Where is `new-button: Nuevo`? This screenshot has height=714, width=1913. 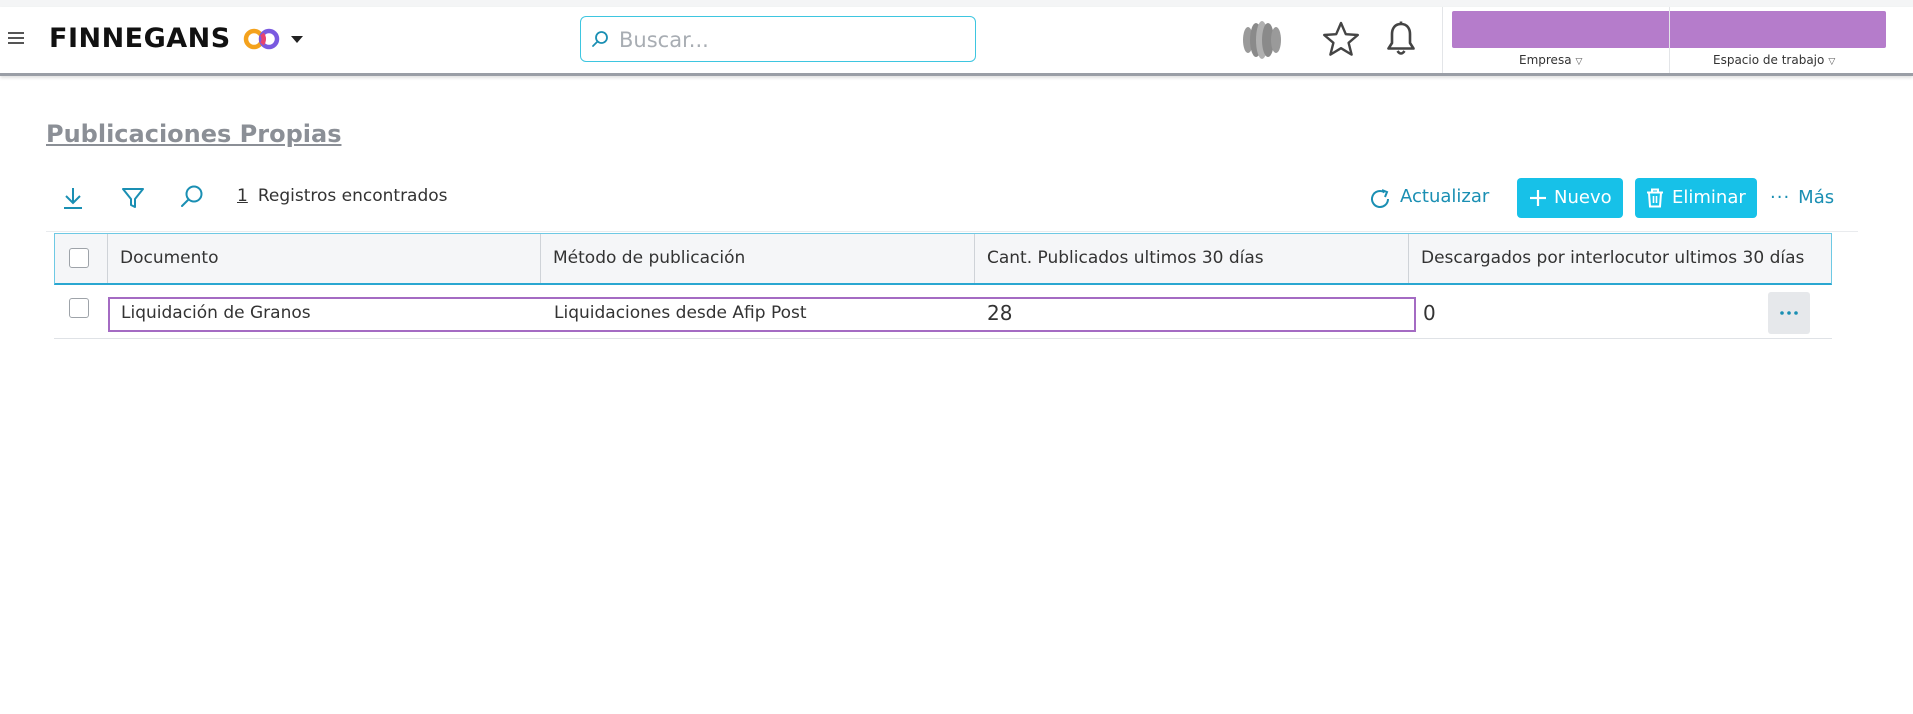
new-button: Nuevo is located at coordinates (1570, 198).